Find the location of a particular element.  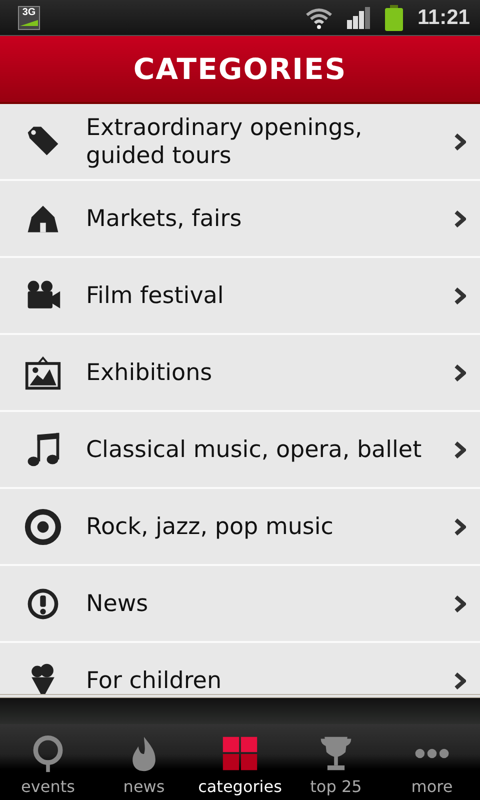

tab: top 25 is located at coordinates (336, 762).